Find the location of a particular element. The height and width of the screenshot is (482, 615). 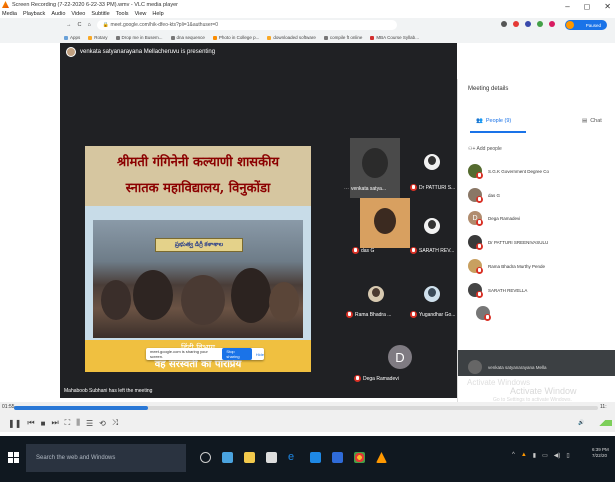

menu-help: Help is located at coordinates (157, 14).